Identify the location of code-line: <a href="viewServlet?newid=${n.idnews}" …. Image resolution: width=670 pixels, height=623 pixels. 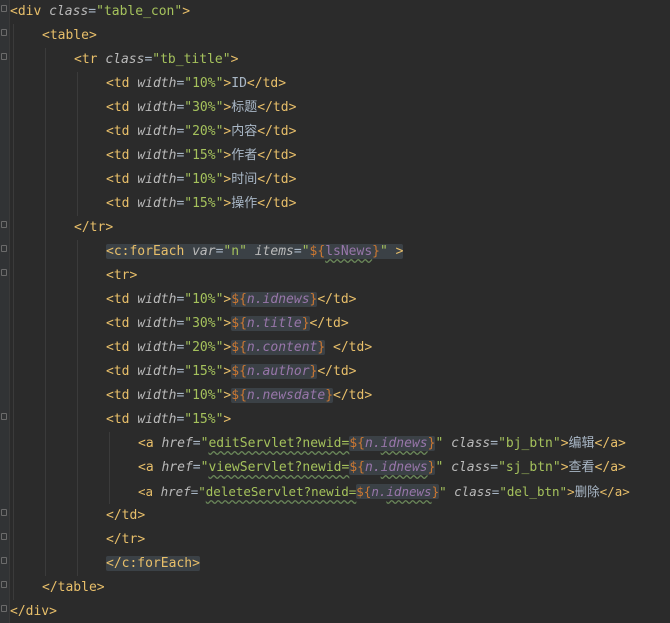
(382, 468).